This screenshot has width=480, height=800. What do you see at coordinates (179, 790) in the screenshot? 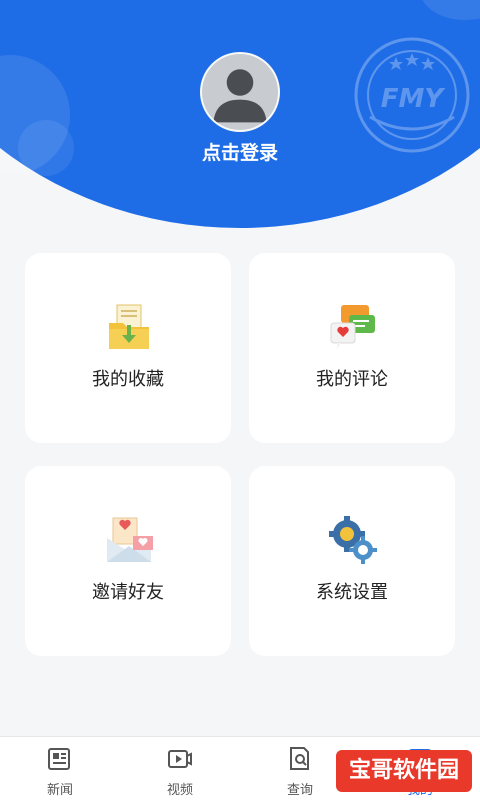
I see `tab-label: 视频` at bounding box center [179, 790].